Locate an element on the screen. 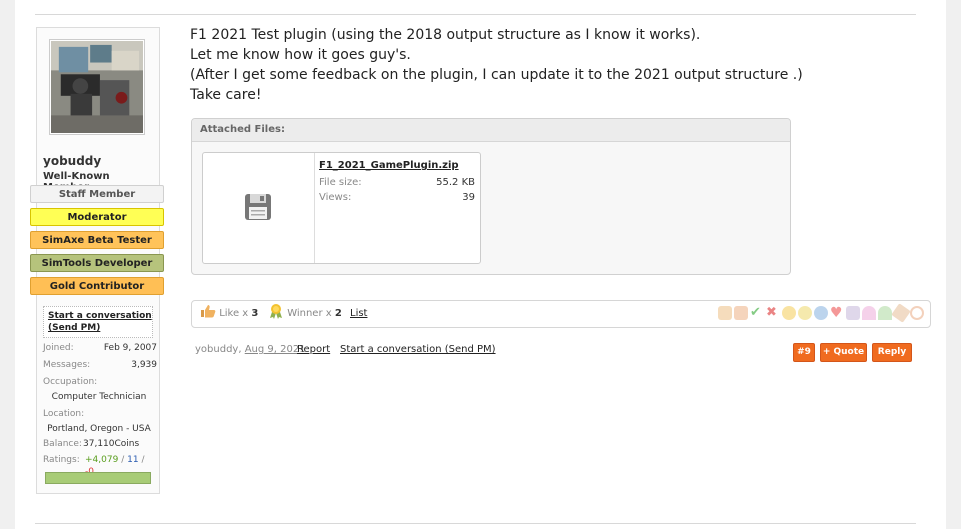  stat-joined: Joined: Feb 9, 2007 is located at coordinates (100, 348).